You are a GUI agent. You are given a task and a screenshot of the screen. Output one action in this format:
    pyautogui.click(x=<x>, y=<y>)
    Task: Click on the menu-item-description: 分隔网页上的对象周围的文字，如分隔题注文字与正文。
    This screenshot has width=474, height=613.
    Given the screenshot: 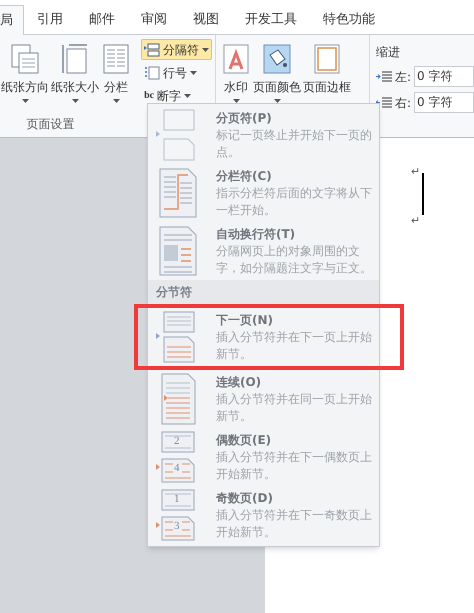 What is the action you would take?
    pyautogui.click(x=294, y=260)
    